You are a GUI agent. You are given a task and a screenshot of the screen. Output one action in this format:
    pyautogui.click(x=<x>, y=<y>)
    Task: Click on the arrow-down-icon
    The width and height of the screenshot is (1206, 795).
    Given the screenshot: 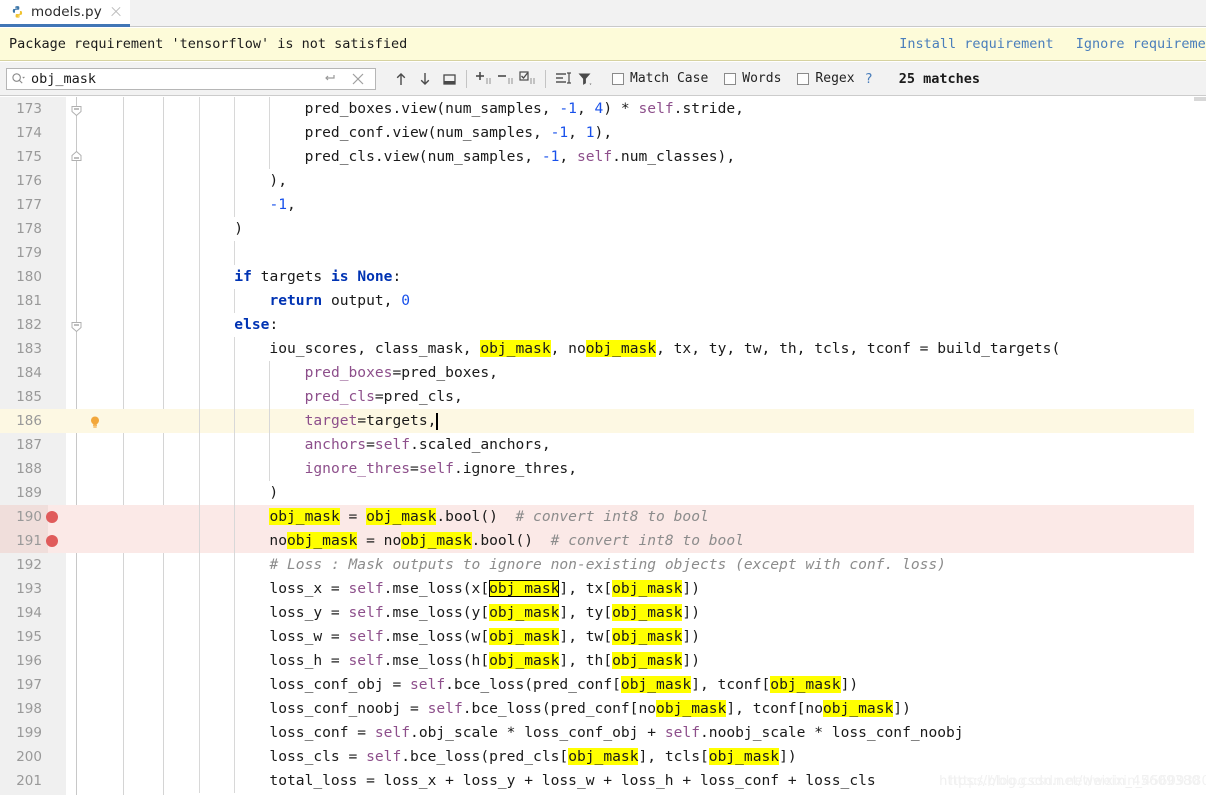 What is the action you would take?
    pyautogui.click(x=425, y=79)
    